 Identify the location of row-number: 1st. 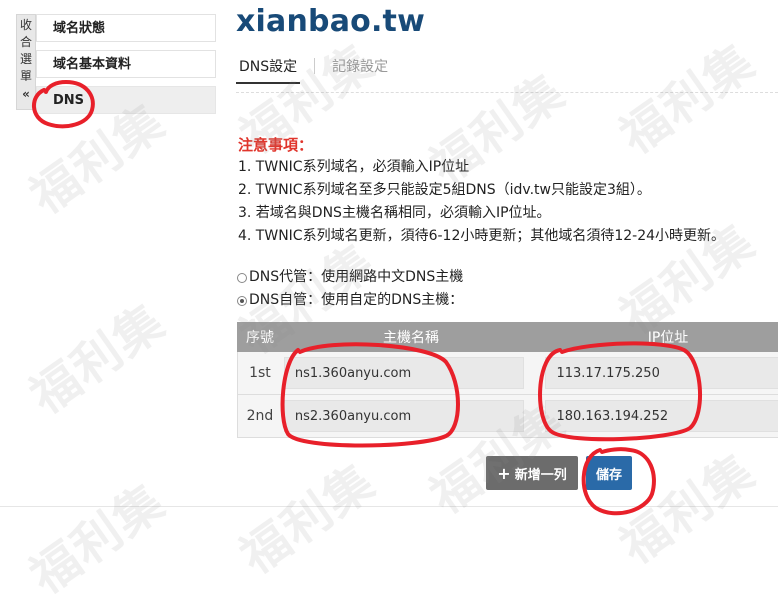
(260, 373).